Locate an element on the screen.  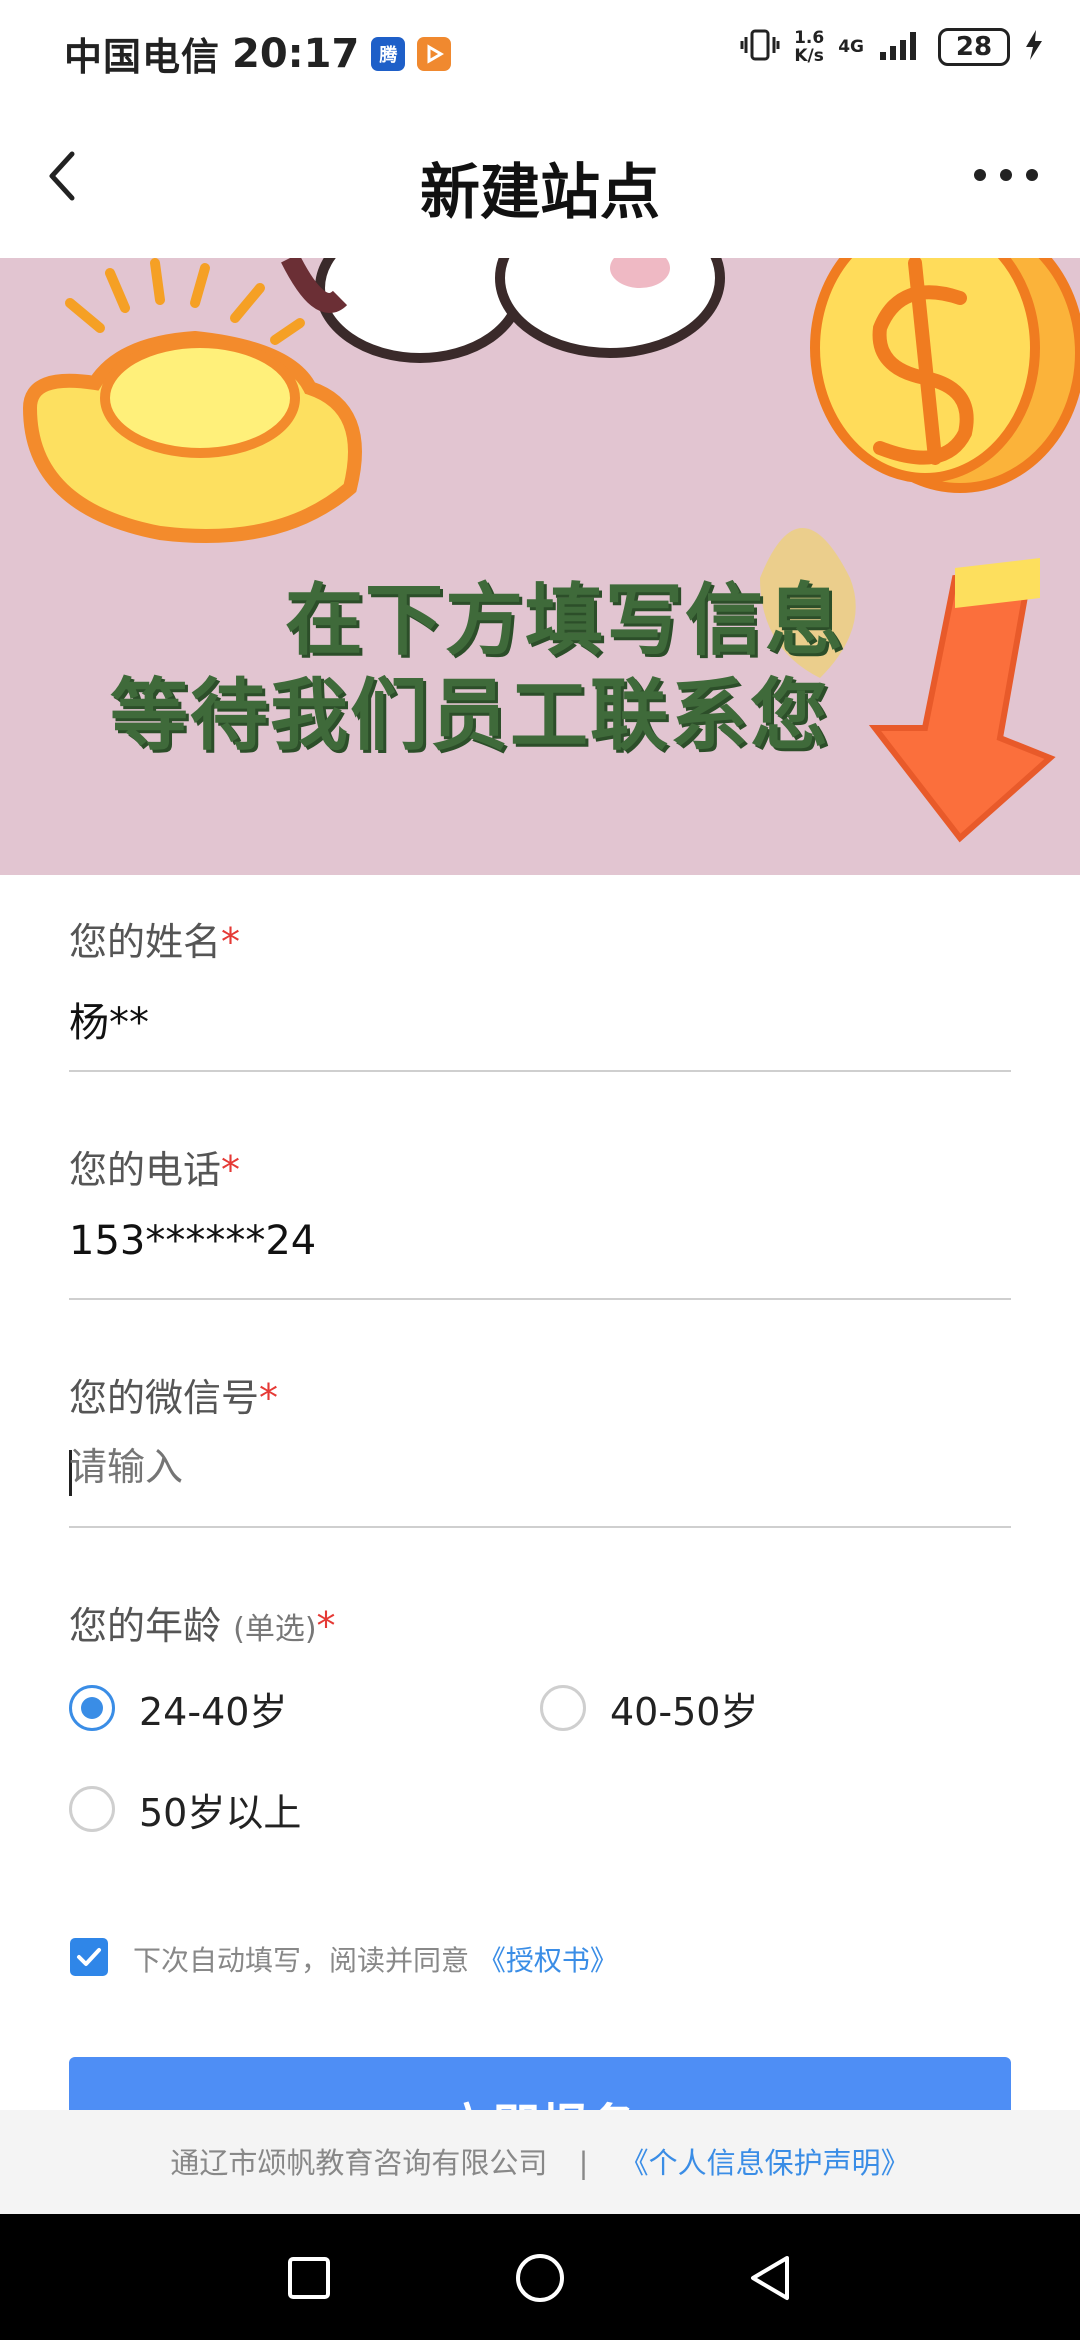
wechat-label-text: 您的微信号 is located at coordinates (164, 1398).